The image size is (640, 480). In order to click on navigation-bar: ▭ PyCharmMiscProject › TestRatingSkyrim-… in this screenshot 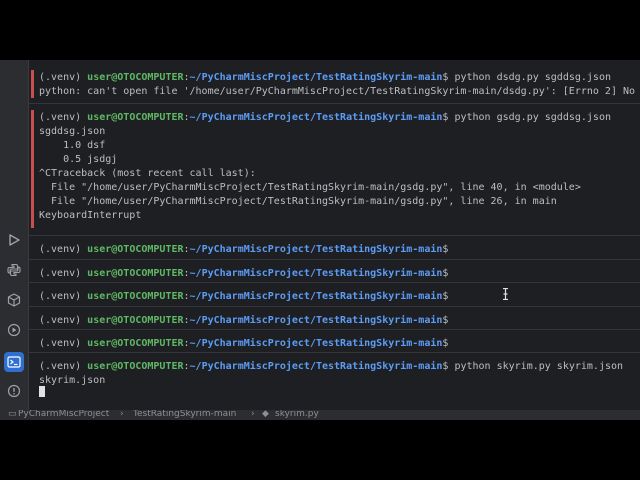, I will do `click(320, 415)`.